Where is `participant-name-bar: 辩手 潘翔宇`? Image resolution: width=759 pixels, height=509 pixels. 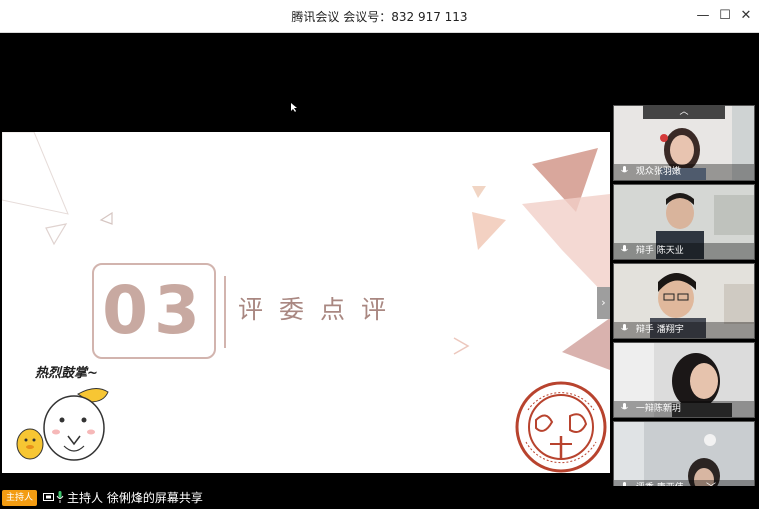 participant-name-bar: 辩手 潘翔宇 is located at coordinates (684, 330).